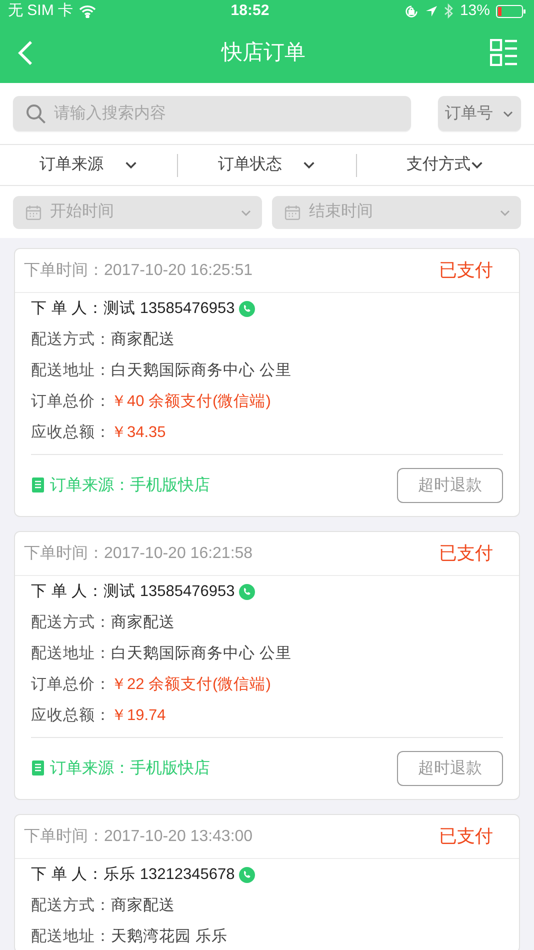  I want to click on clock-time: 18:52, so click(250, 10).